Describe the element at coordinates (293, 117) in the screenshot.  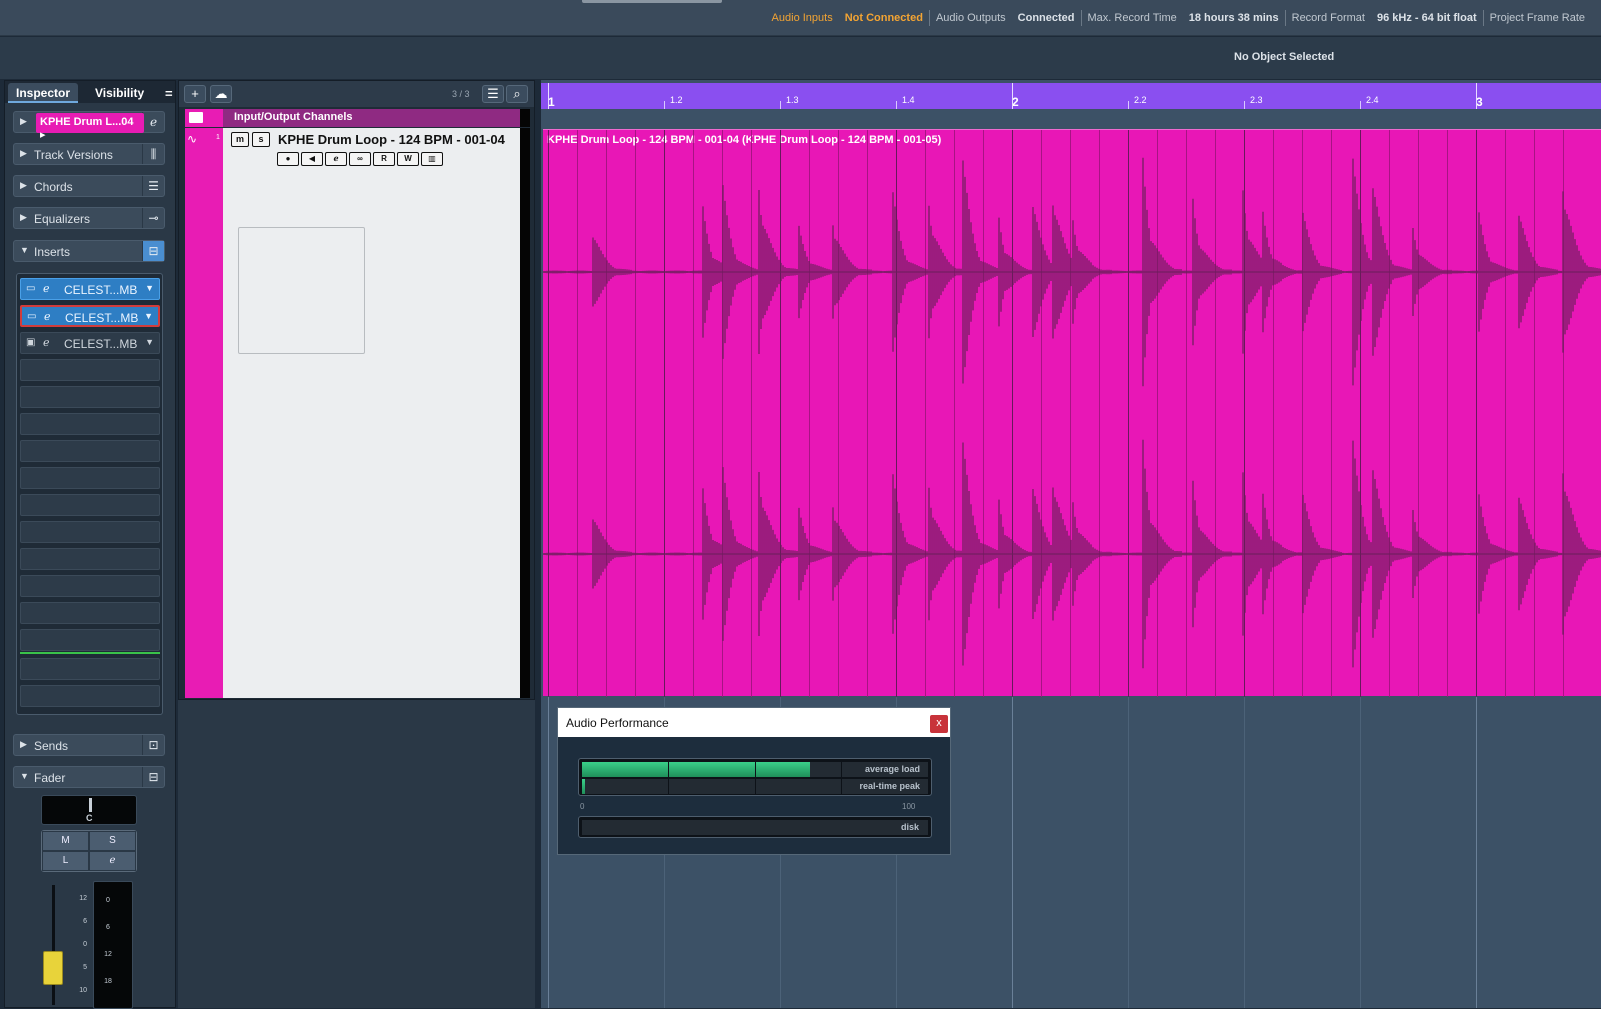
I see `folder-track-name: Input/Output Channels` at that location.